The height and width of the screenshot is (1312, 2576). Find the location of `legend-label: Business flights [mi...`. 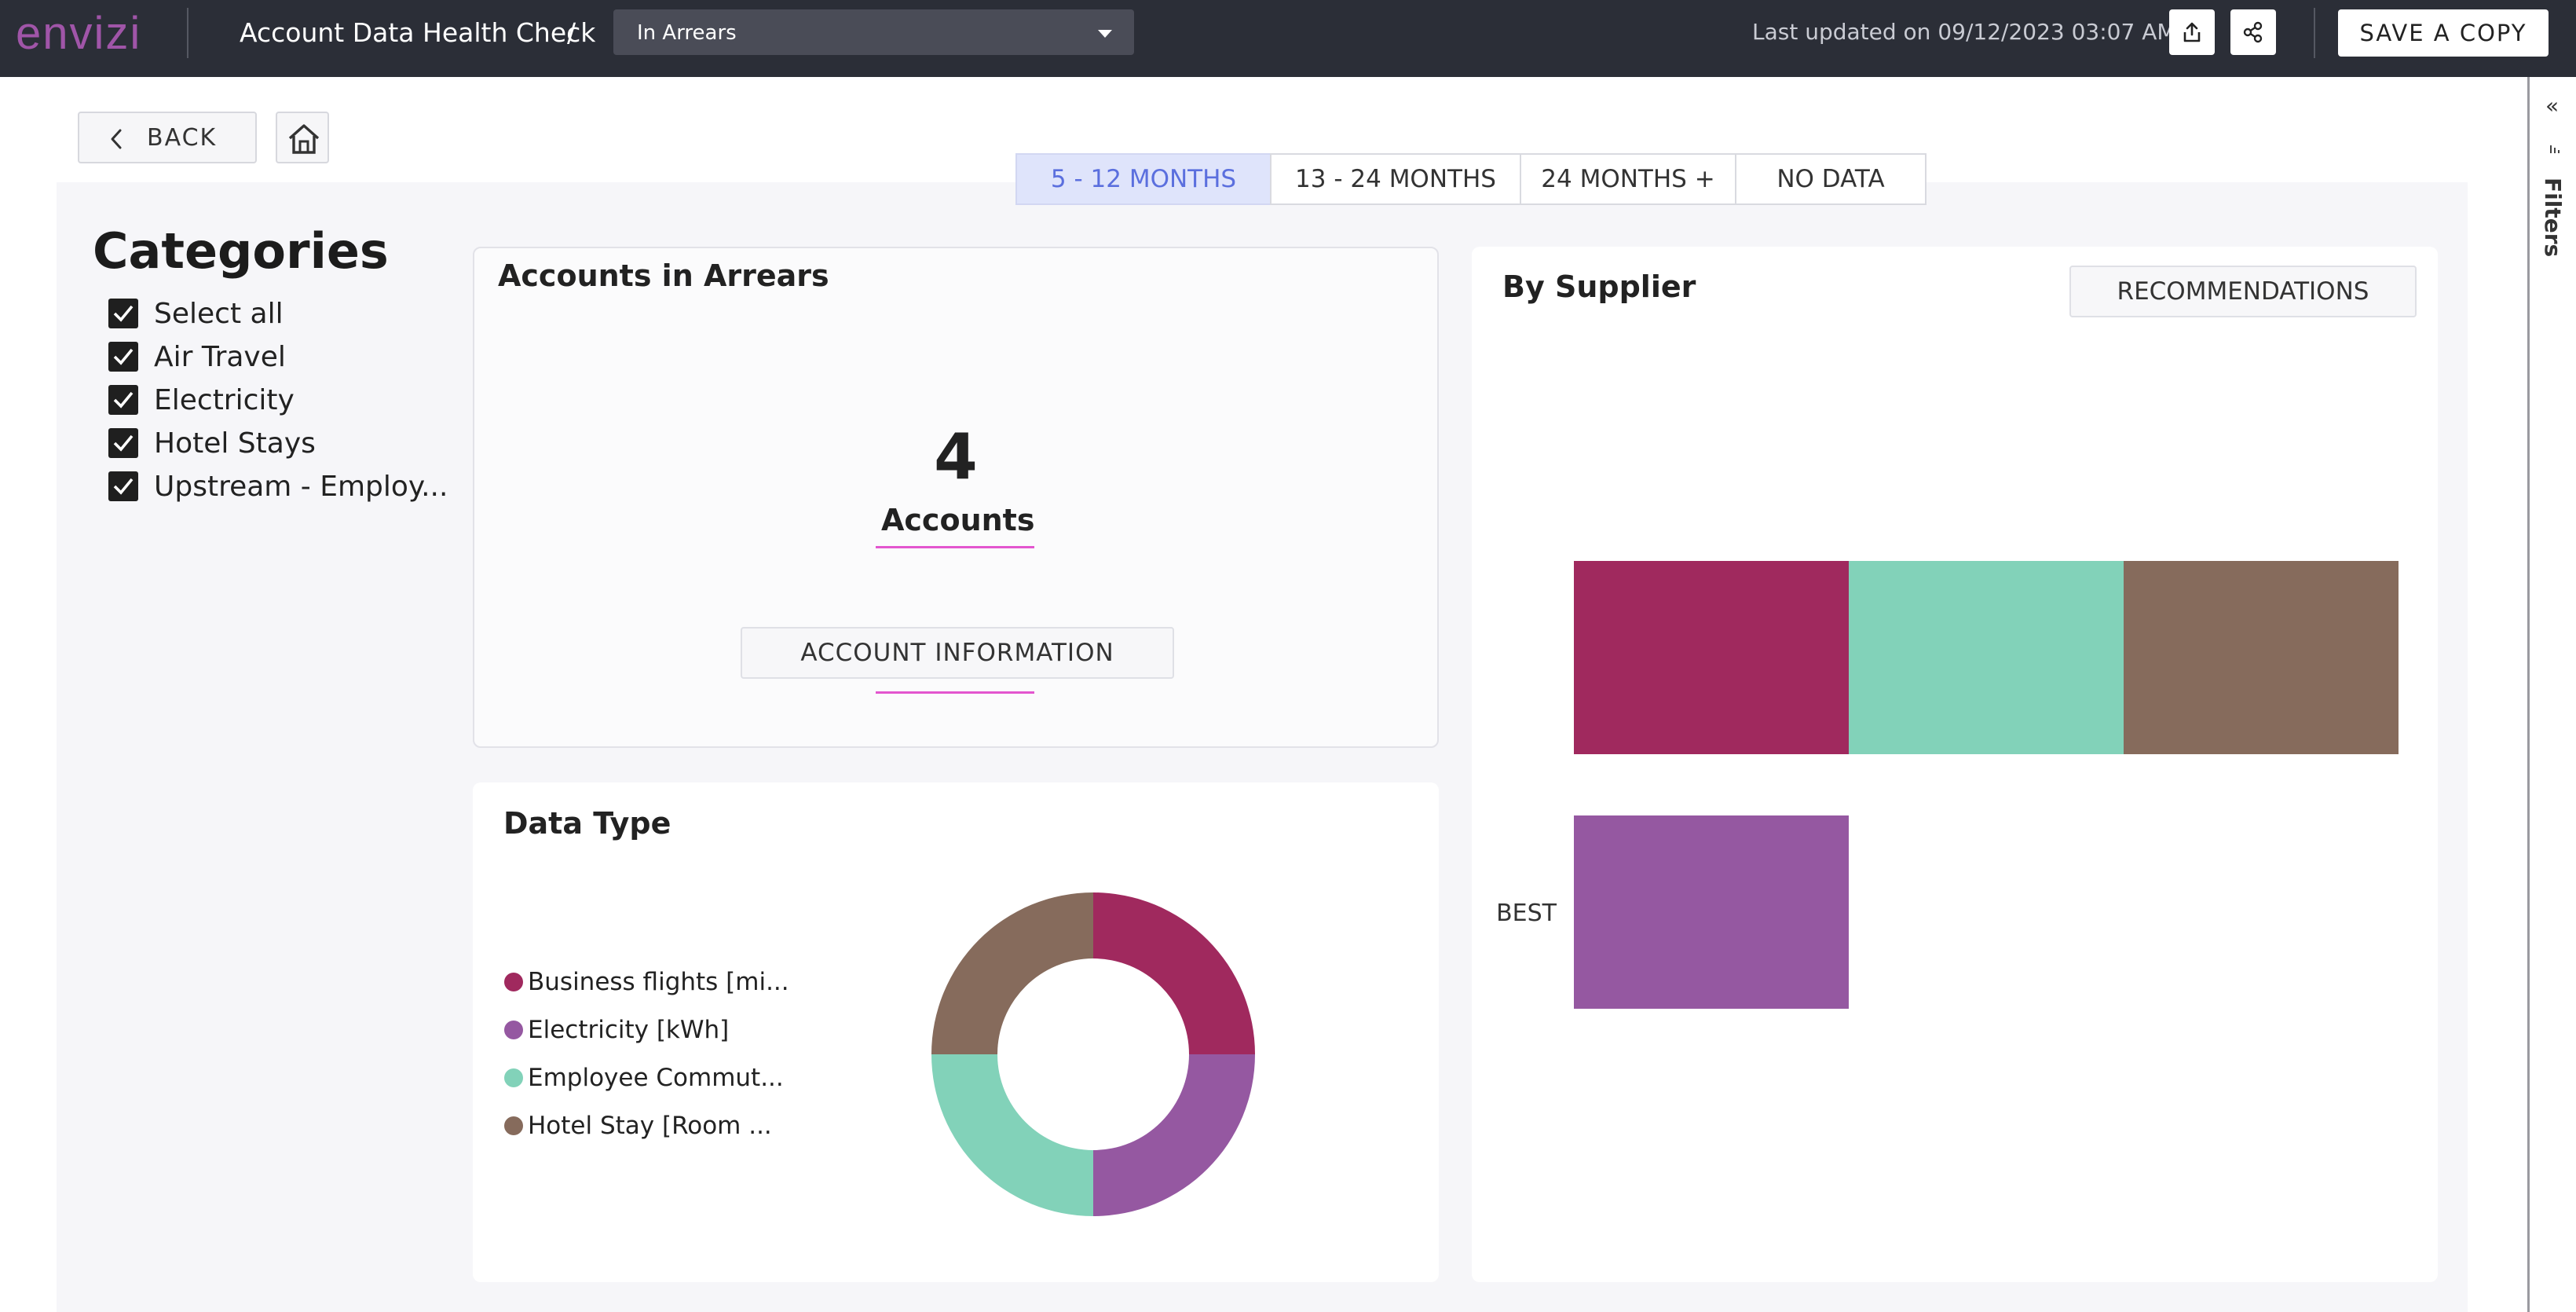

legend-label: Business flights [mi... is located at coordinates (658, 982).